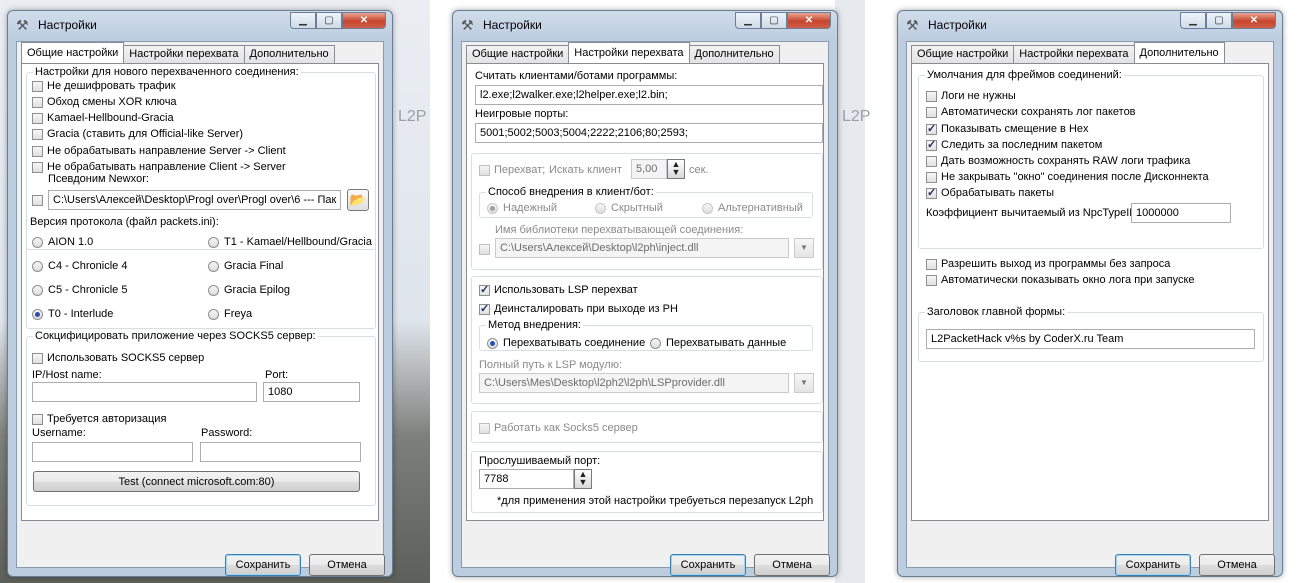 This screenshot has height=583, width=1305. Describe the element at coordinates (79, 290) in the screenshot. I see `radio-c5: C5 - Chronicle 5` at that location.